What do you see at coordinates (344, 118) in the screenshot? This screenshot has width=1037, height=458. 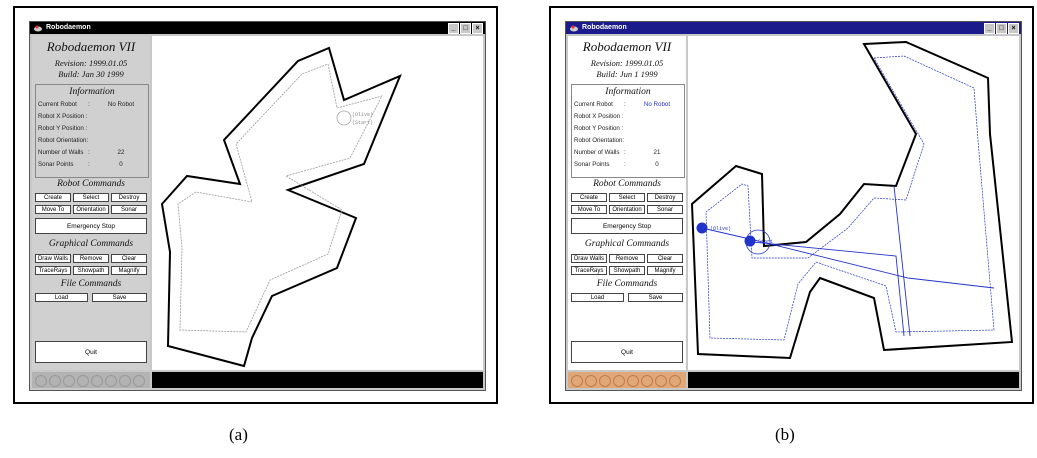 I see `start-marker` at bounding box center [344, 118].